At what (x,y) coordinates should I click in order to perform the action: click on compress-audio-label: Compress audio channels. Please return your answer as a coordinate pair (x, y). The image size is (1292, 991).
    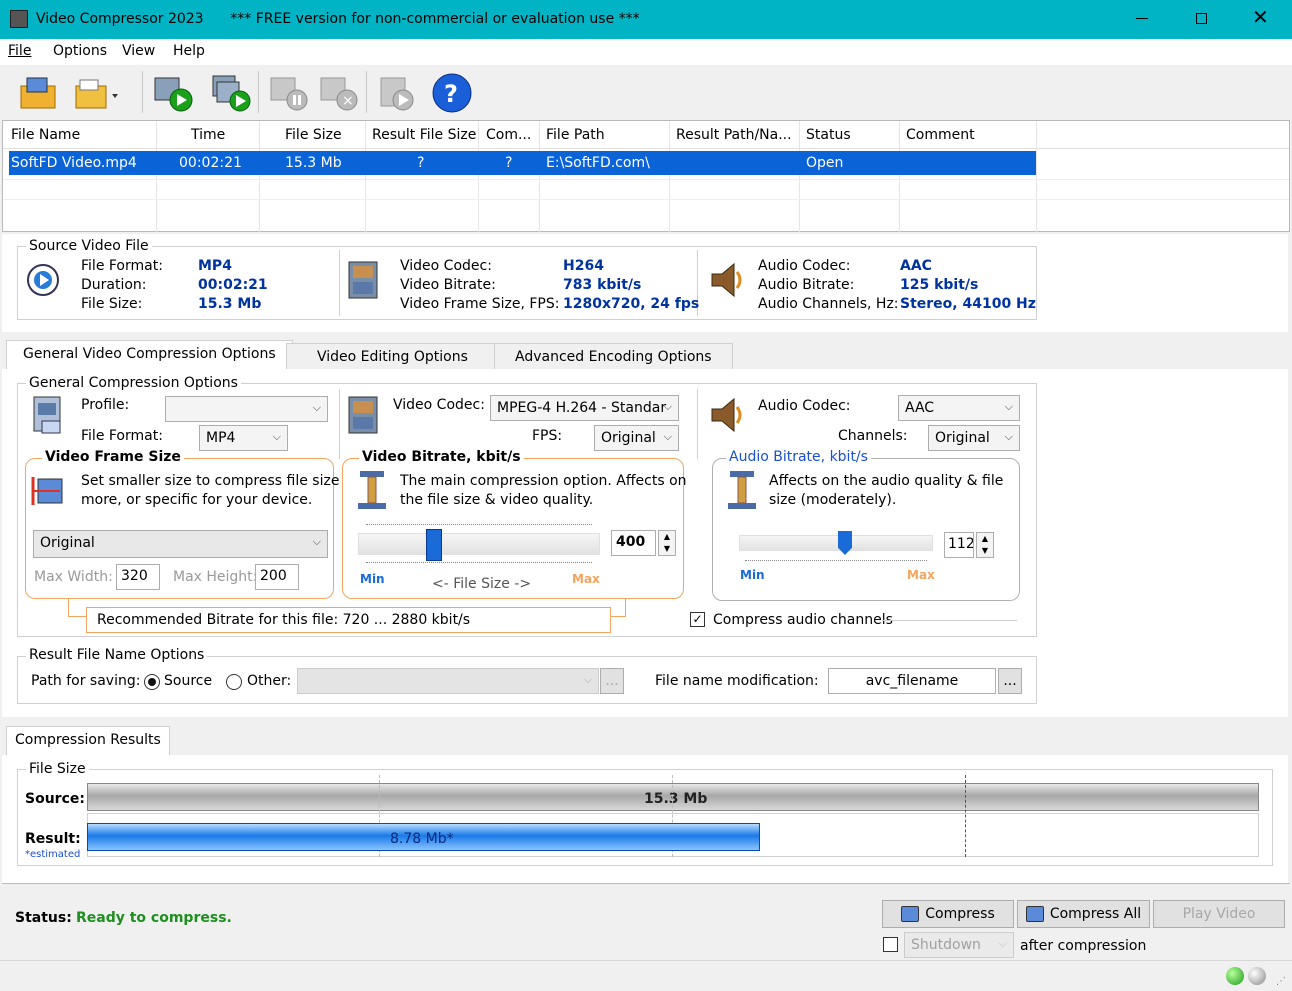
    Looking at the image, I should click on (803, 620).